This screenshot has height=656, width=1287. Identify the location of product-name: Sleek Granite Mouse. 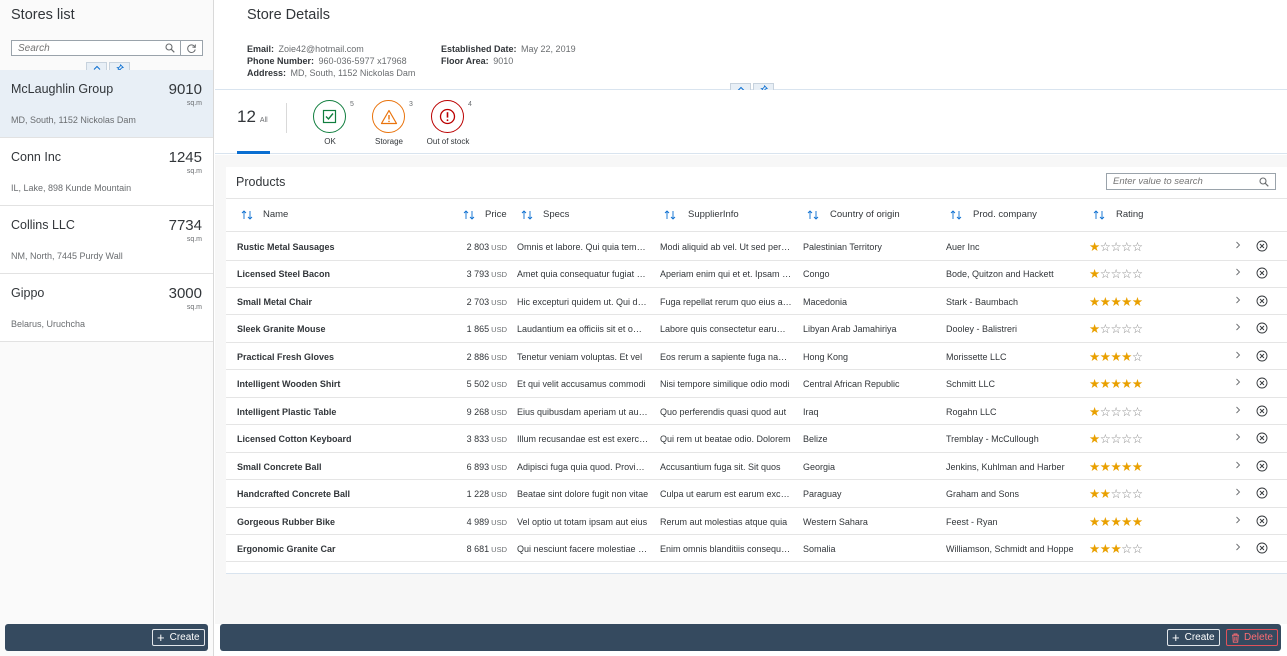
(281, 329).